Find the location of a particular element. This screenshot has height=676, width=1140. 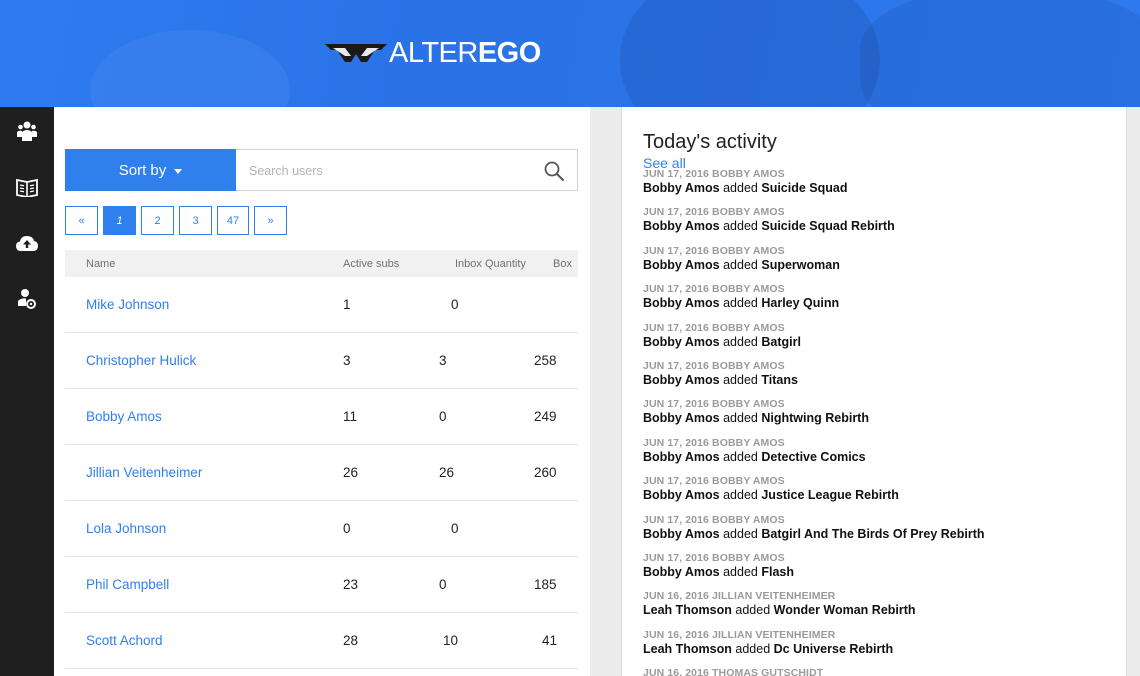

box-value: 41 is located at coordinates (550, 640).